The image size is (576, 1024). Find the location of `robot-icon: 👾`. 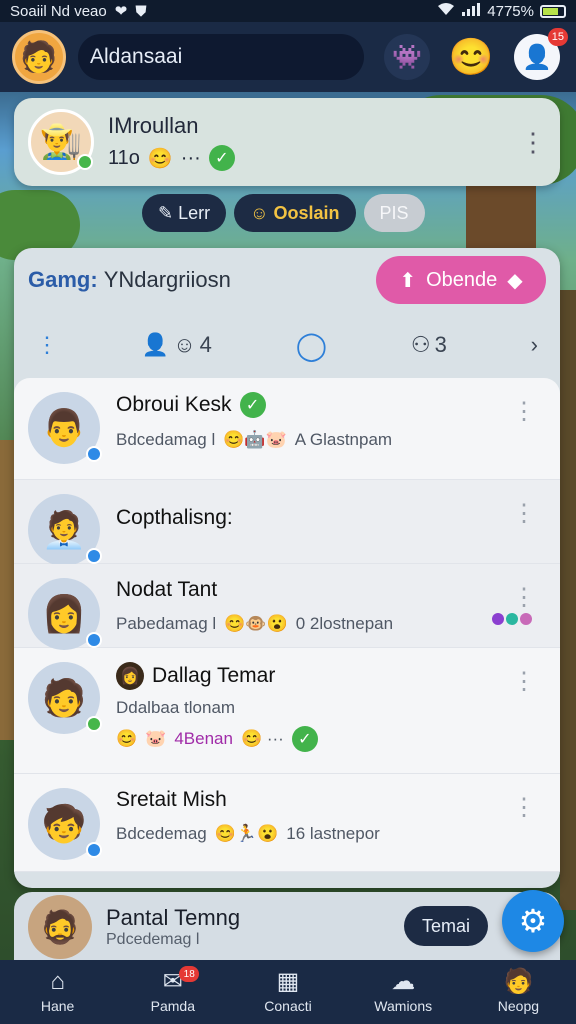

robot-icon: 👾 is located at coordinates (407, 57).